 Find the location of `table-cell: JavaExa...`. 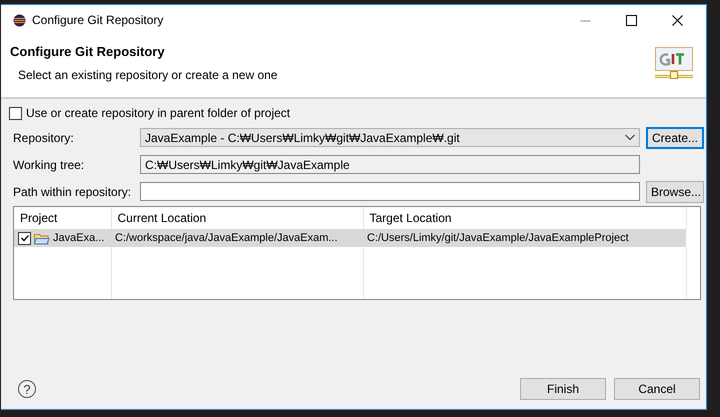

table-cell: JavaExa... is located at coordinates (78, 238).